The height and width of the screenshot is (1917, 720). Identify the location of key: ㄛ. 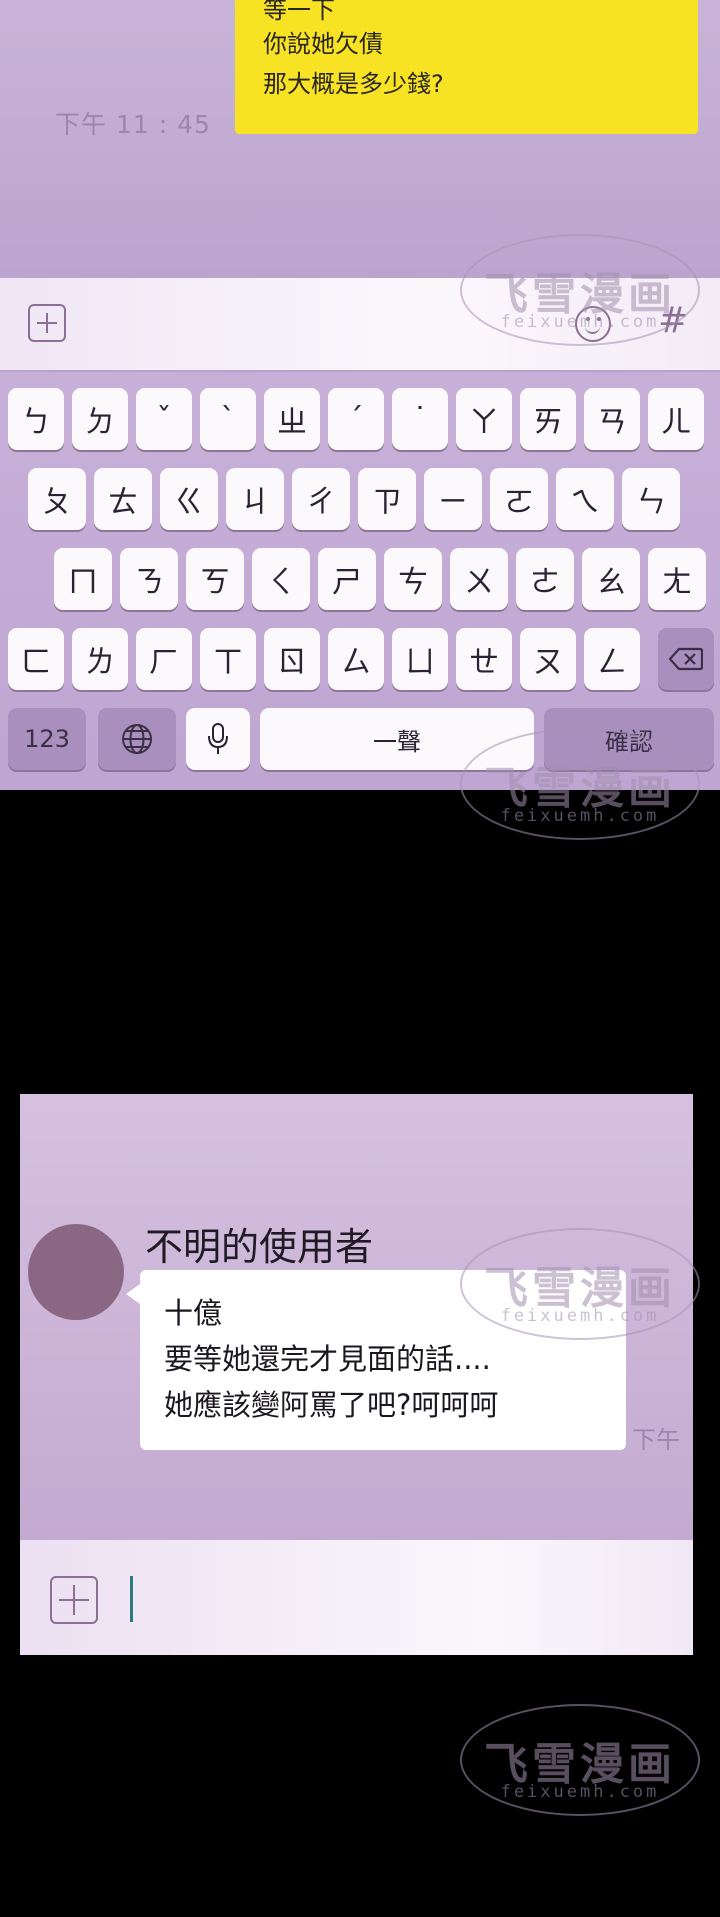
(519, 499).